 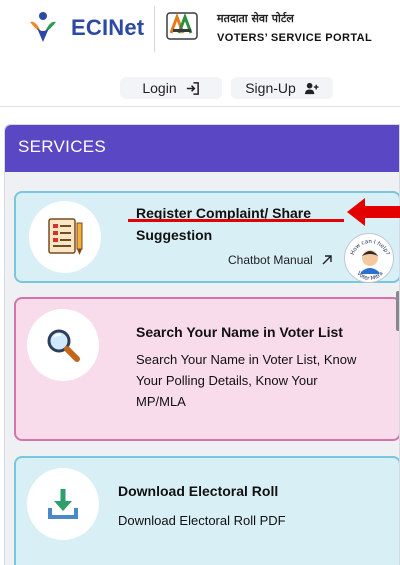 What do you see at coordinates (154, 29) in the screenshot?
I see `header-divider` at bounding box center [154, 29].